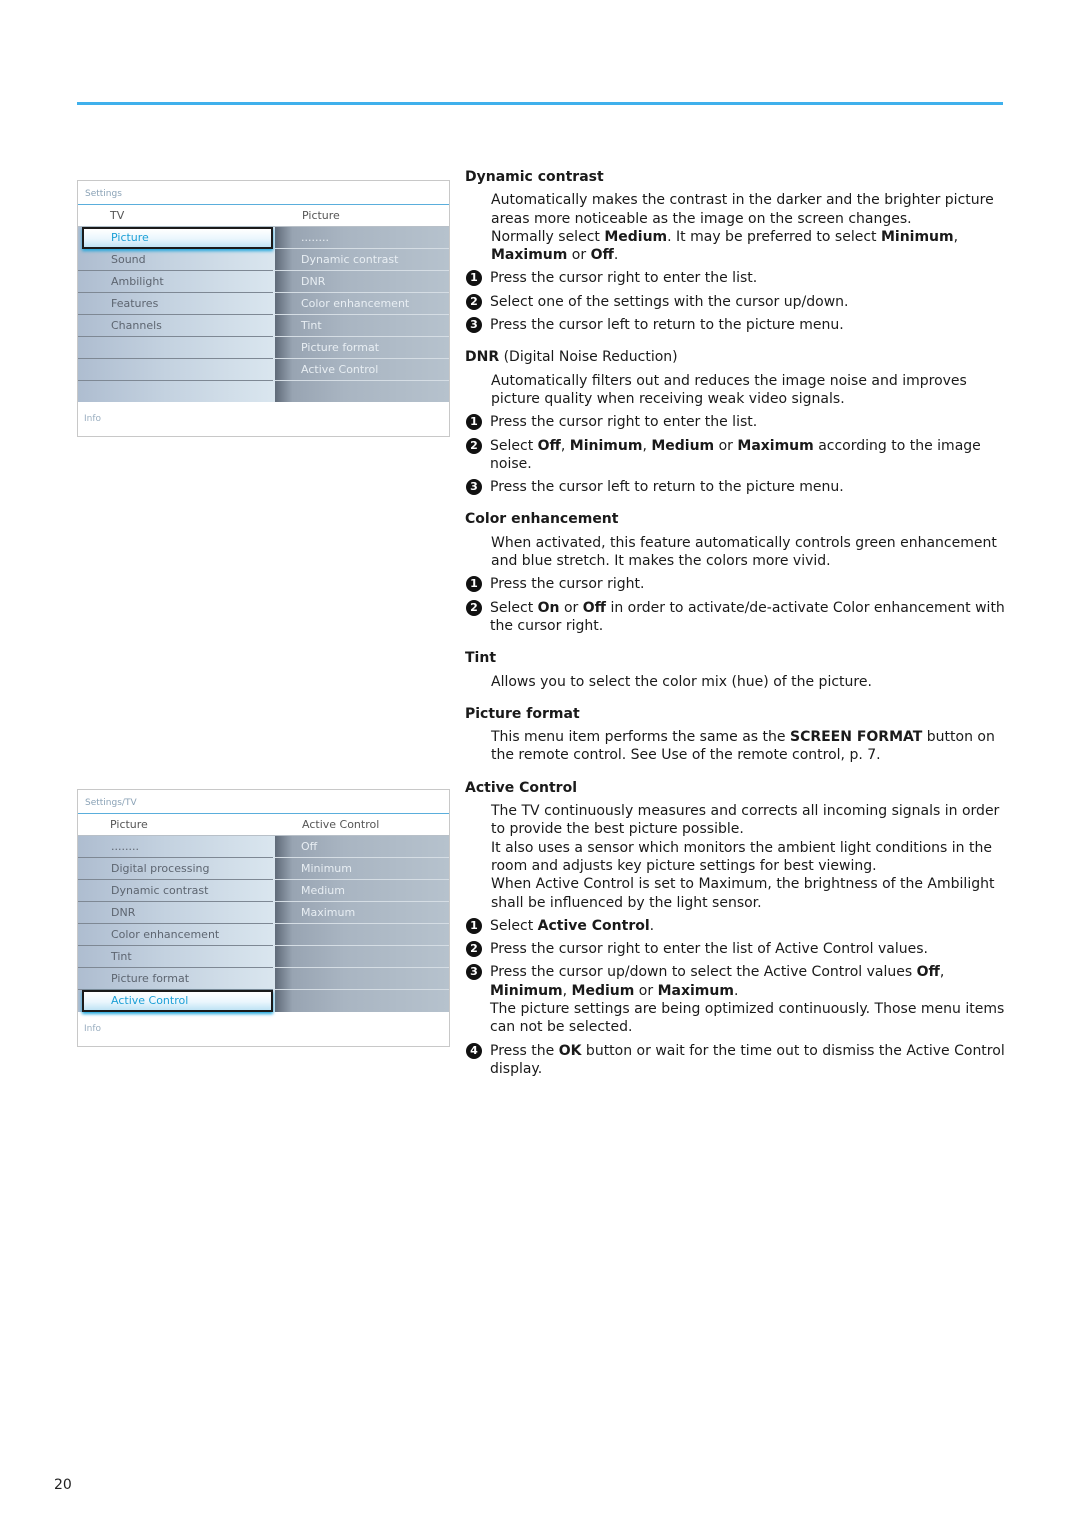 The height and width of the screenshot is (1528, 1080). I want to click on menu-item-active-control: Active Control, so click(177, 1001).